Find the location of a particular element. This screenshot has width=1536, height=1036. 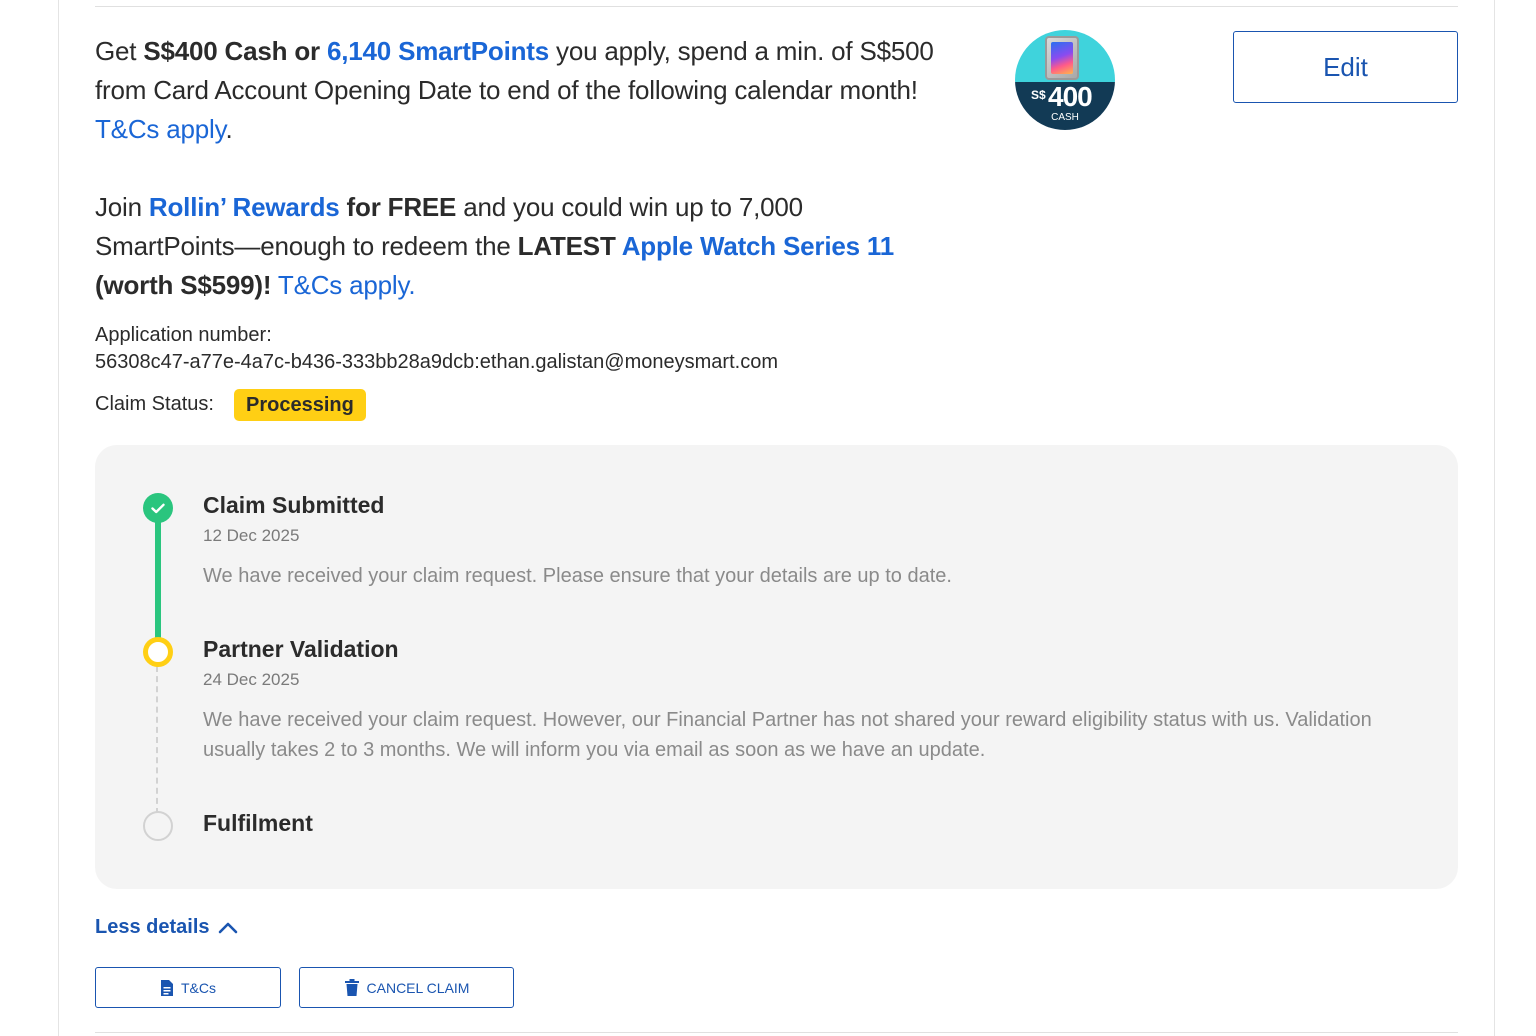

rollin-rewards-link: Rollin’ Rewards is located at coordinates (244, 207).